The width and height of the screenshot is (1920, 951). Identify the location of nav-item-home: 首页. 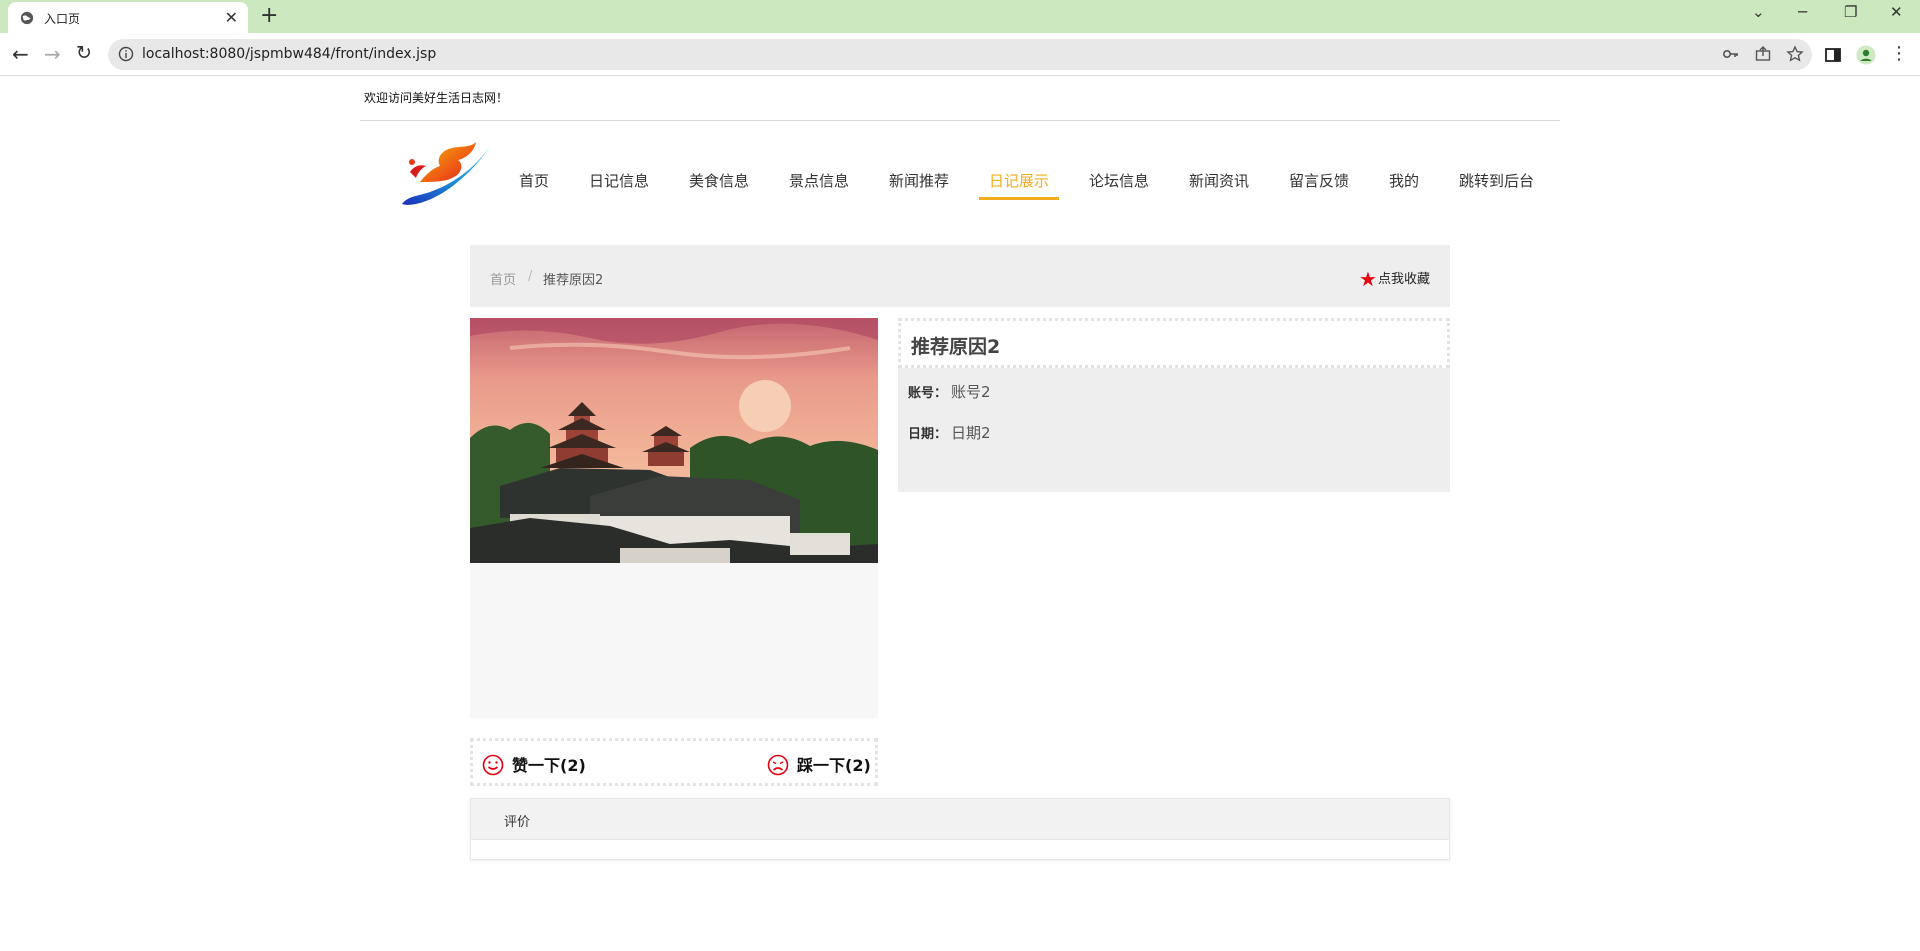
(534, 180).